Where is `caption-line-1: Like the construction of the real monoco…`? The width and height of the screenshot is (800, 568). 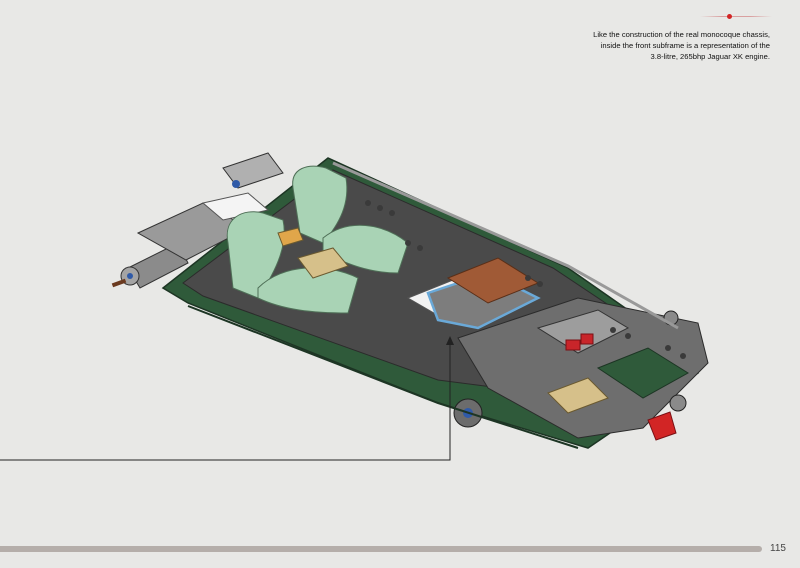 caption-line-1: Like the construction of the real monoco… is located at coordinates (681, 34).